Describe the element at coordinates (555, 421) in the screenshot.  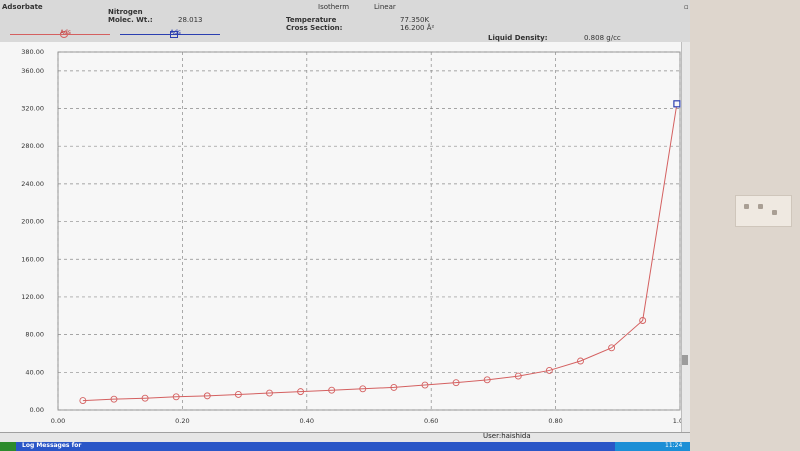
I see `x-tick-label: 0.80` at that location.